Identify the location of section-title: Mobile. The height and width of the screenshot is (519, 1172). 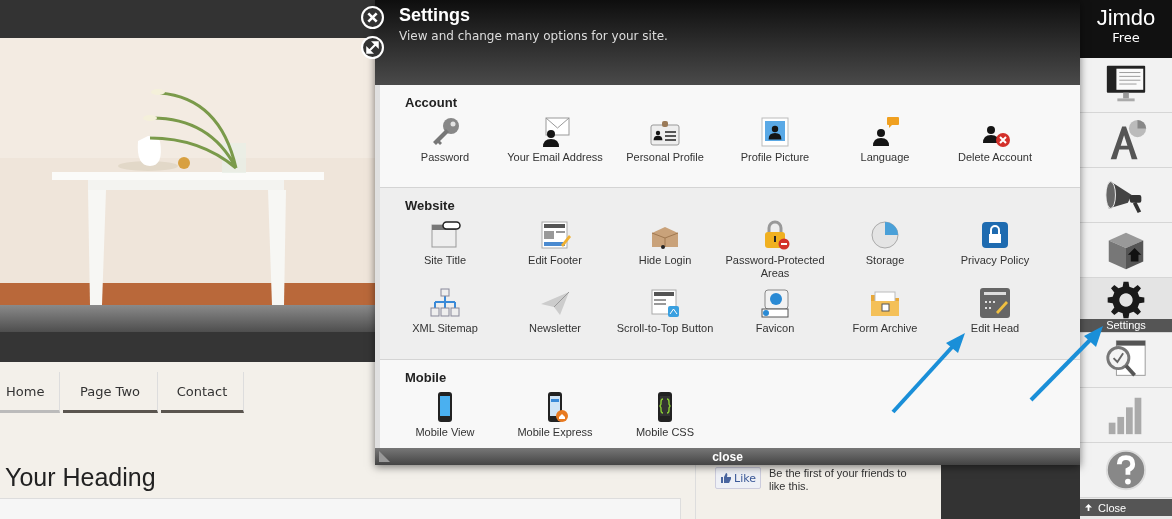
(426, 377).